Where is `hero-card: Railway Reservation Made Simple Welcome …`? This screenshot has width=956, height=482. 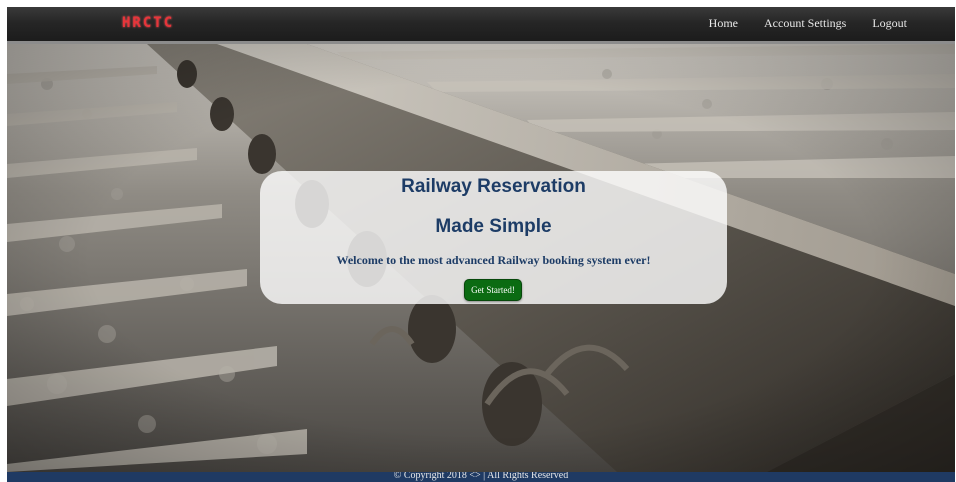
hero-card: Railway Reservation Made Simple Welcome … is located at coordinates (493, 237).